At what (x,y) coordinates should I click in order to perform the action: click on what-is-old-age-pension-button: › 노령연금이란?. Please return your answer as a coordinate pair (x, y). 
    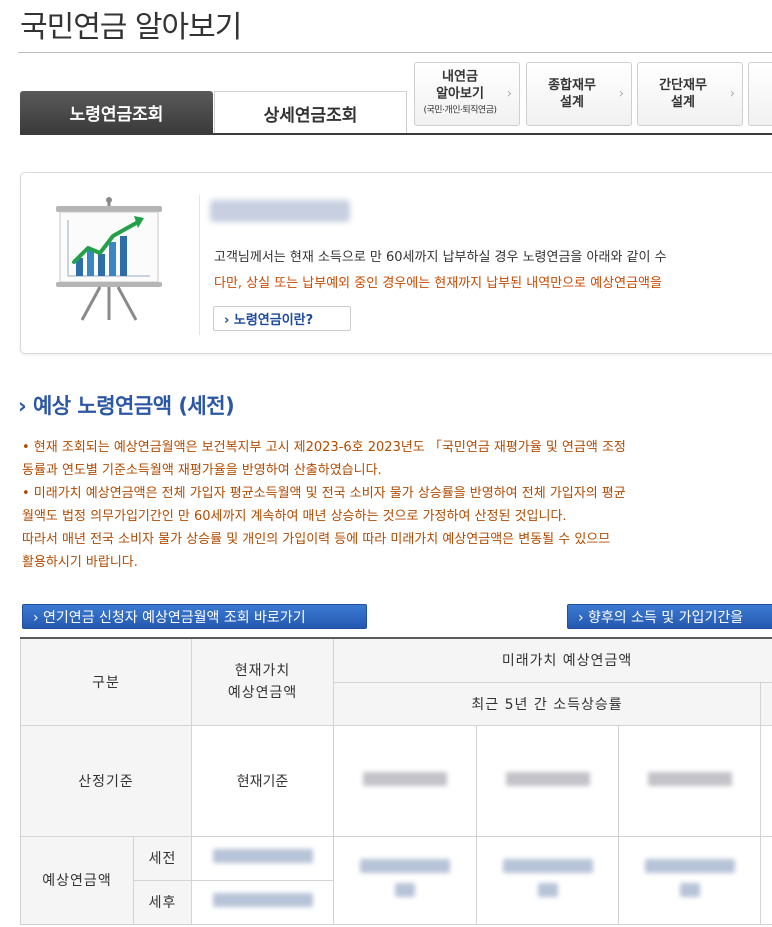
    Looking at the image, I should click on (282, 318).